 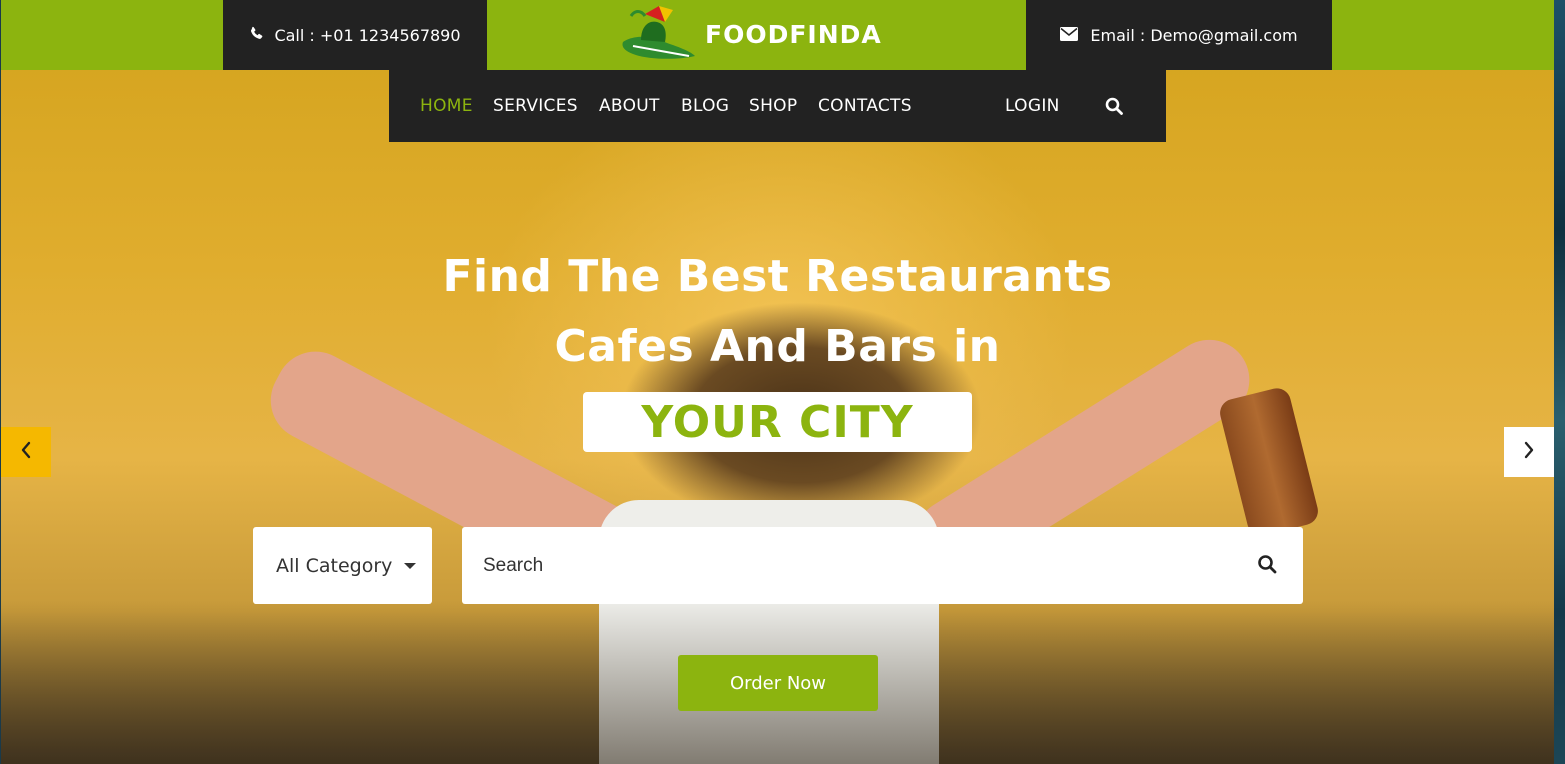 What do you see at coordinates (535, 106) in the screenshot?
I see `nav-item-services: SERVICES` at bounding box center [535, 106].